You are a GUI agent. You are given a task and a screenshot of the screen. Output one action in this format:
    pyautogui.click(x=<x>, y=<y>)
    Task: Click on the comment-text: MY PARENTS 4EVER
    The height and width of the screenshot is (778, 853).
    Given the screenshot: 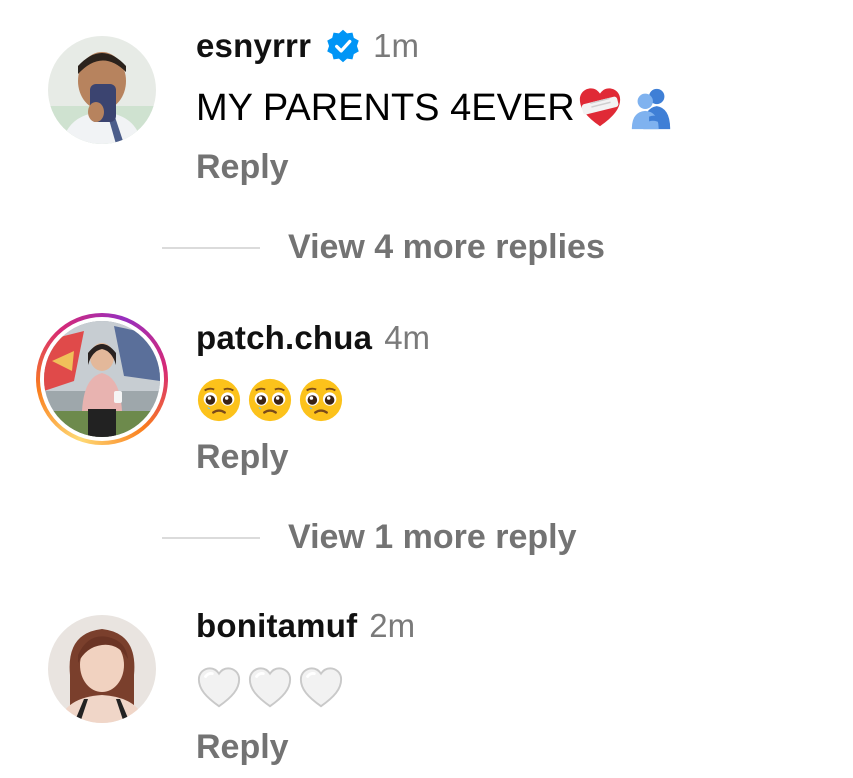 What is the action you would take?
    pyautogui.click(x=437, y=108)
    